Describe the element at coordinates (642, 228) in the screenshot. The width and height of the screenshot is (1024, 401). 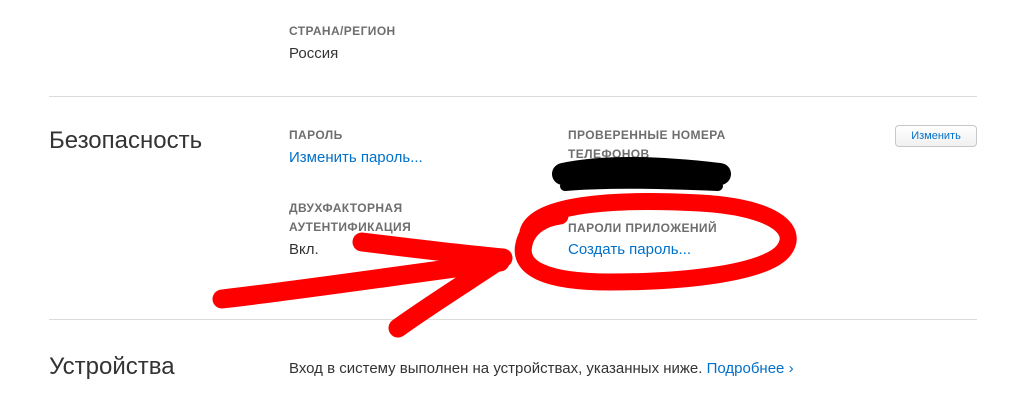
I see `app-passwords-label: ПАРОЛИ ПРИЛОЖЕНИЙ` at that location.